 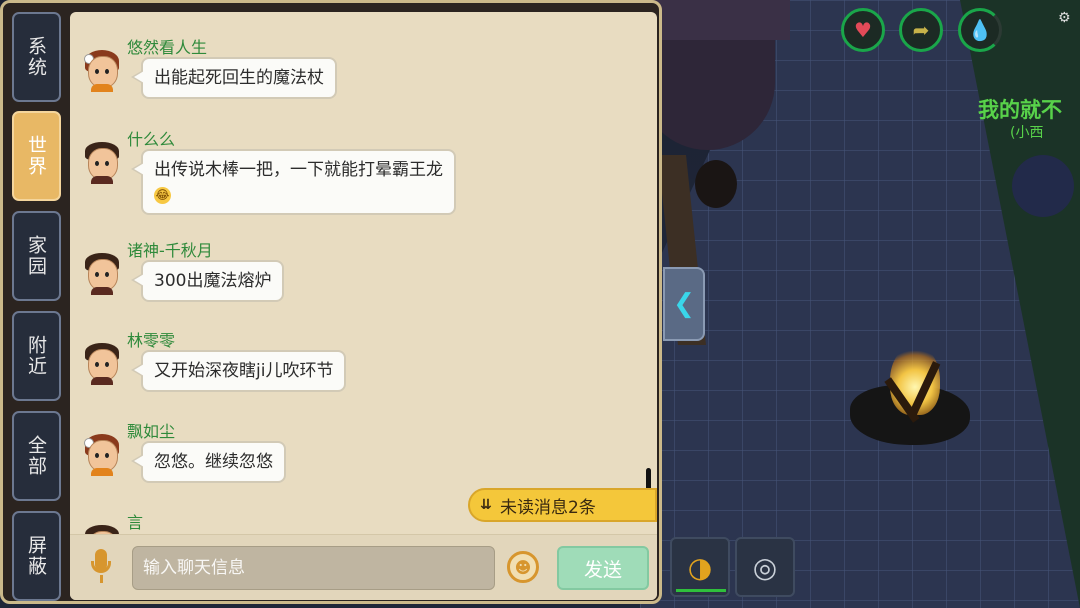 I want to click on monster-sprite, so click(x=1043, y=186).